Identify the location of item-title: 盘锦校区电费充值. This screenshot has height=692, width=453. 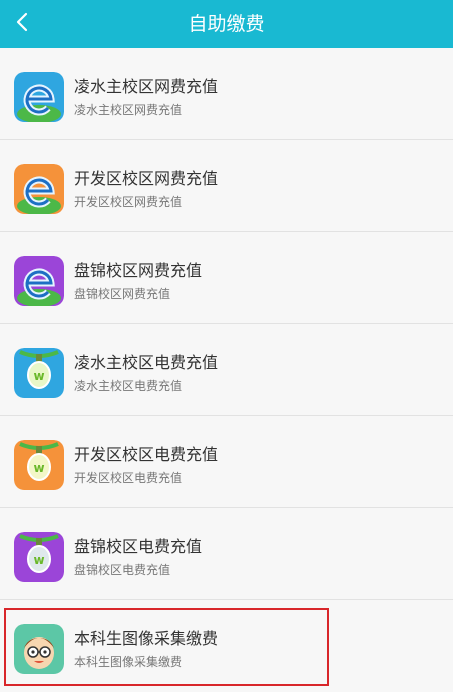
(138, 546).